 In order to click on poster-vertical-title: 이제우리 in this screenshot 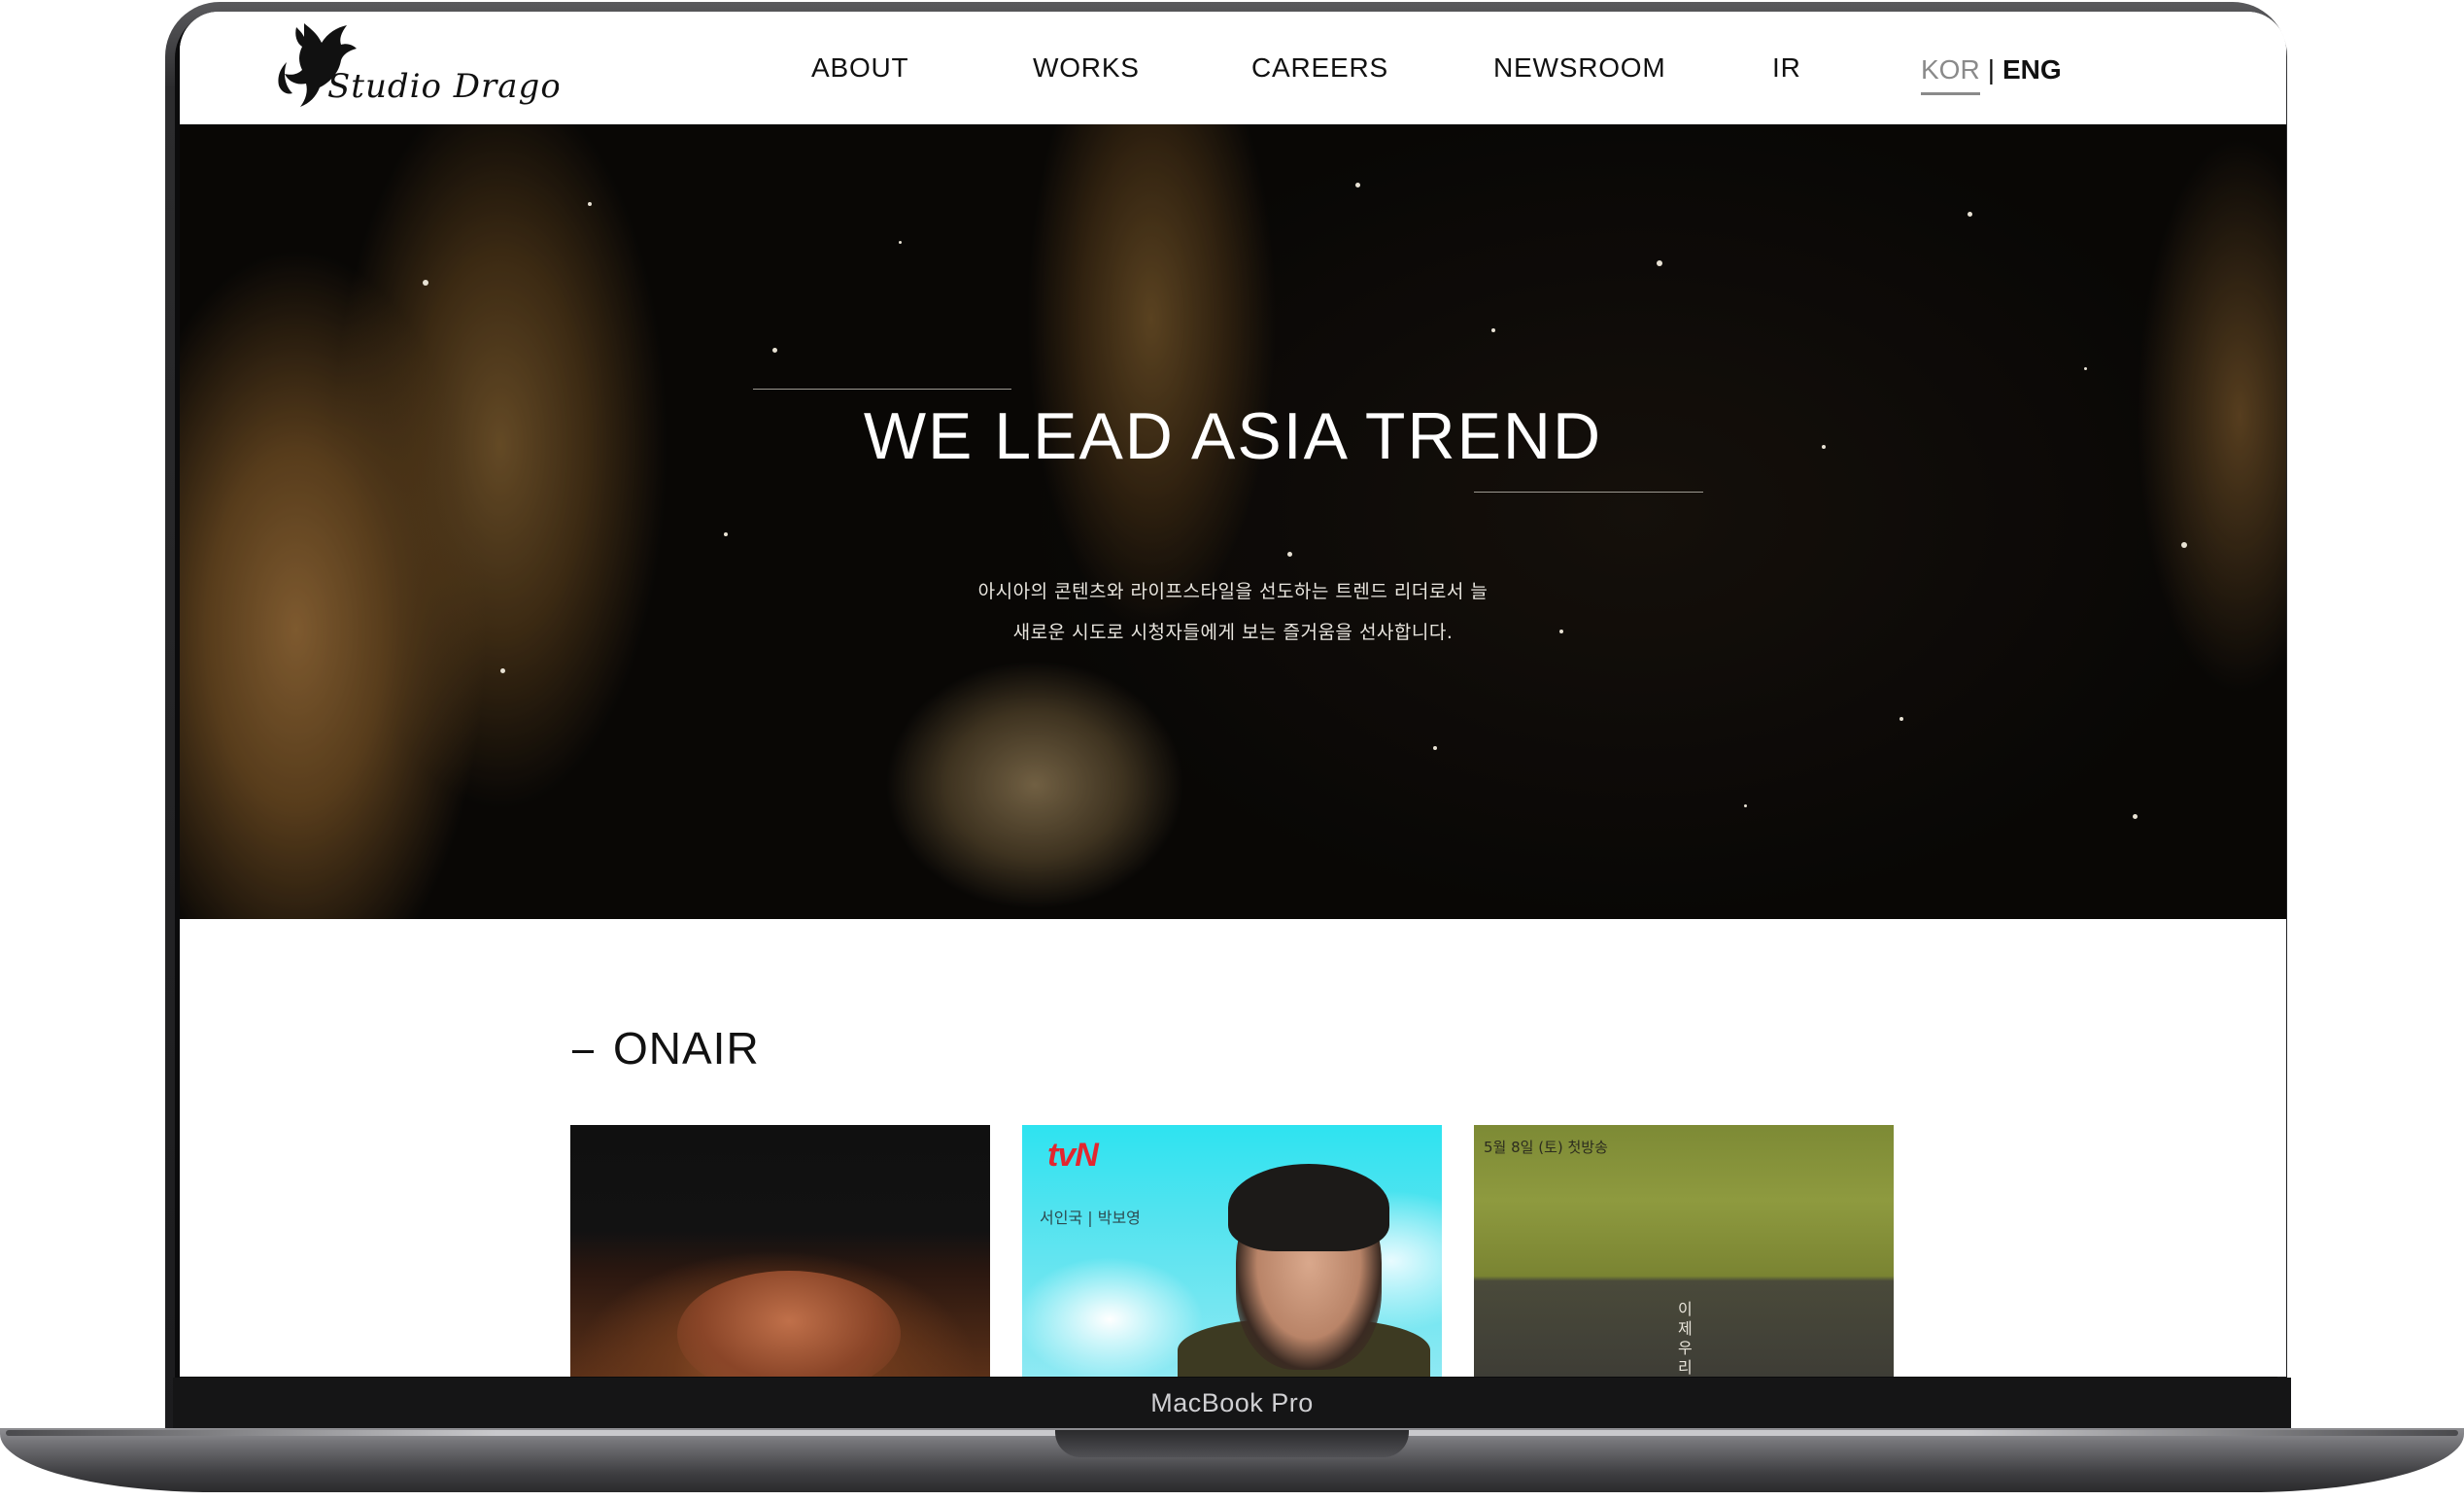, I will do `click(1685, 1338)`.